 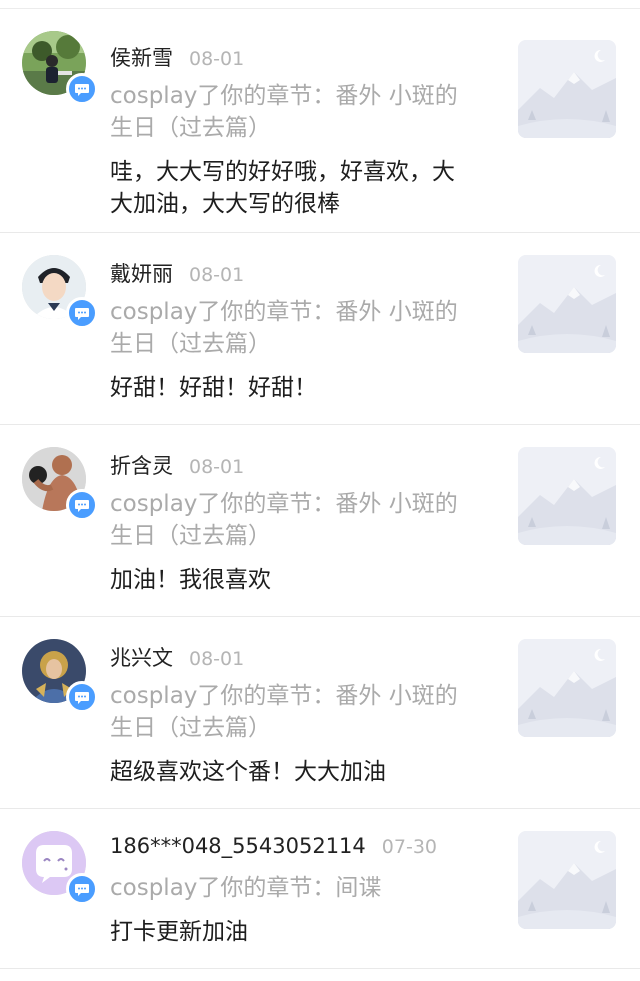 I want to click on comment-text: 超级喜欢这个番！大大加油, so click(x=305, y=772).